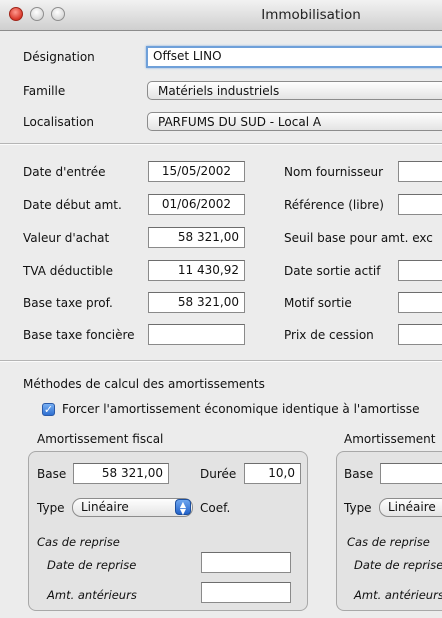  I want to click on date-sortie-actif-label: Date sortie actif, so click(332, 271).